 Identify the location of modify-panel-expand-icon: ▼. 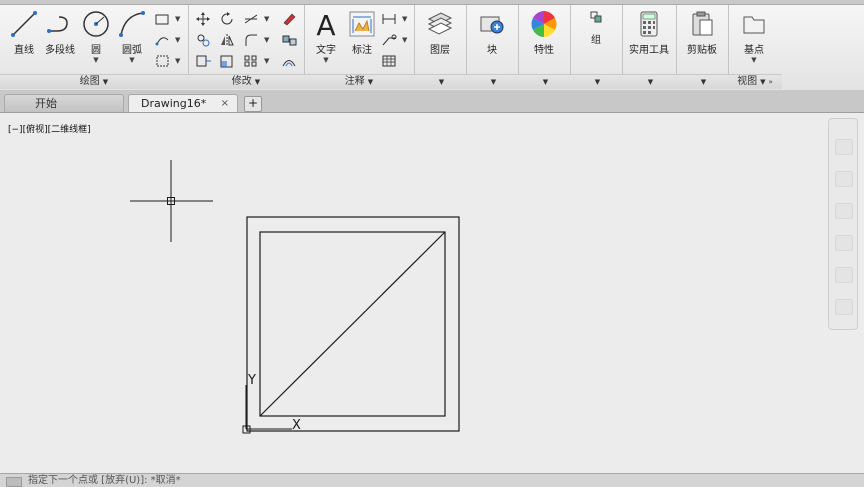
(257, 82).